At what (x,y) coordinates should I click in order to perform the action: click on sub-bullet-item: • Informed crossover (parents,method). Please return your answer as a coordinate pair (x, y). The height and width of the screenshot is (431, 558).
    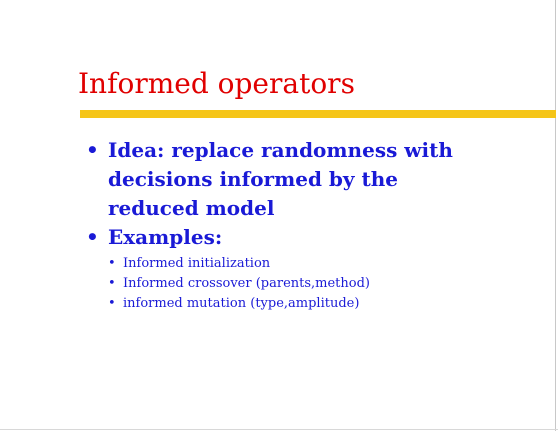
    Looking at the image, I should click on (294, 284).